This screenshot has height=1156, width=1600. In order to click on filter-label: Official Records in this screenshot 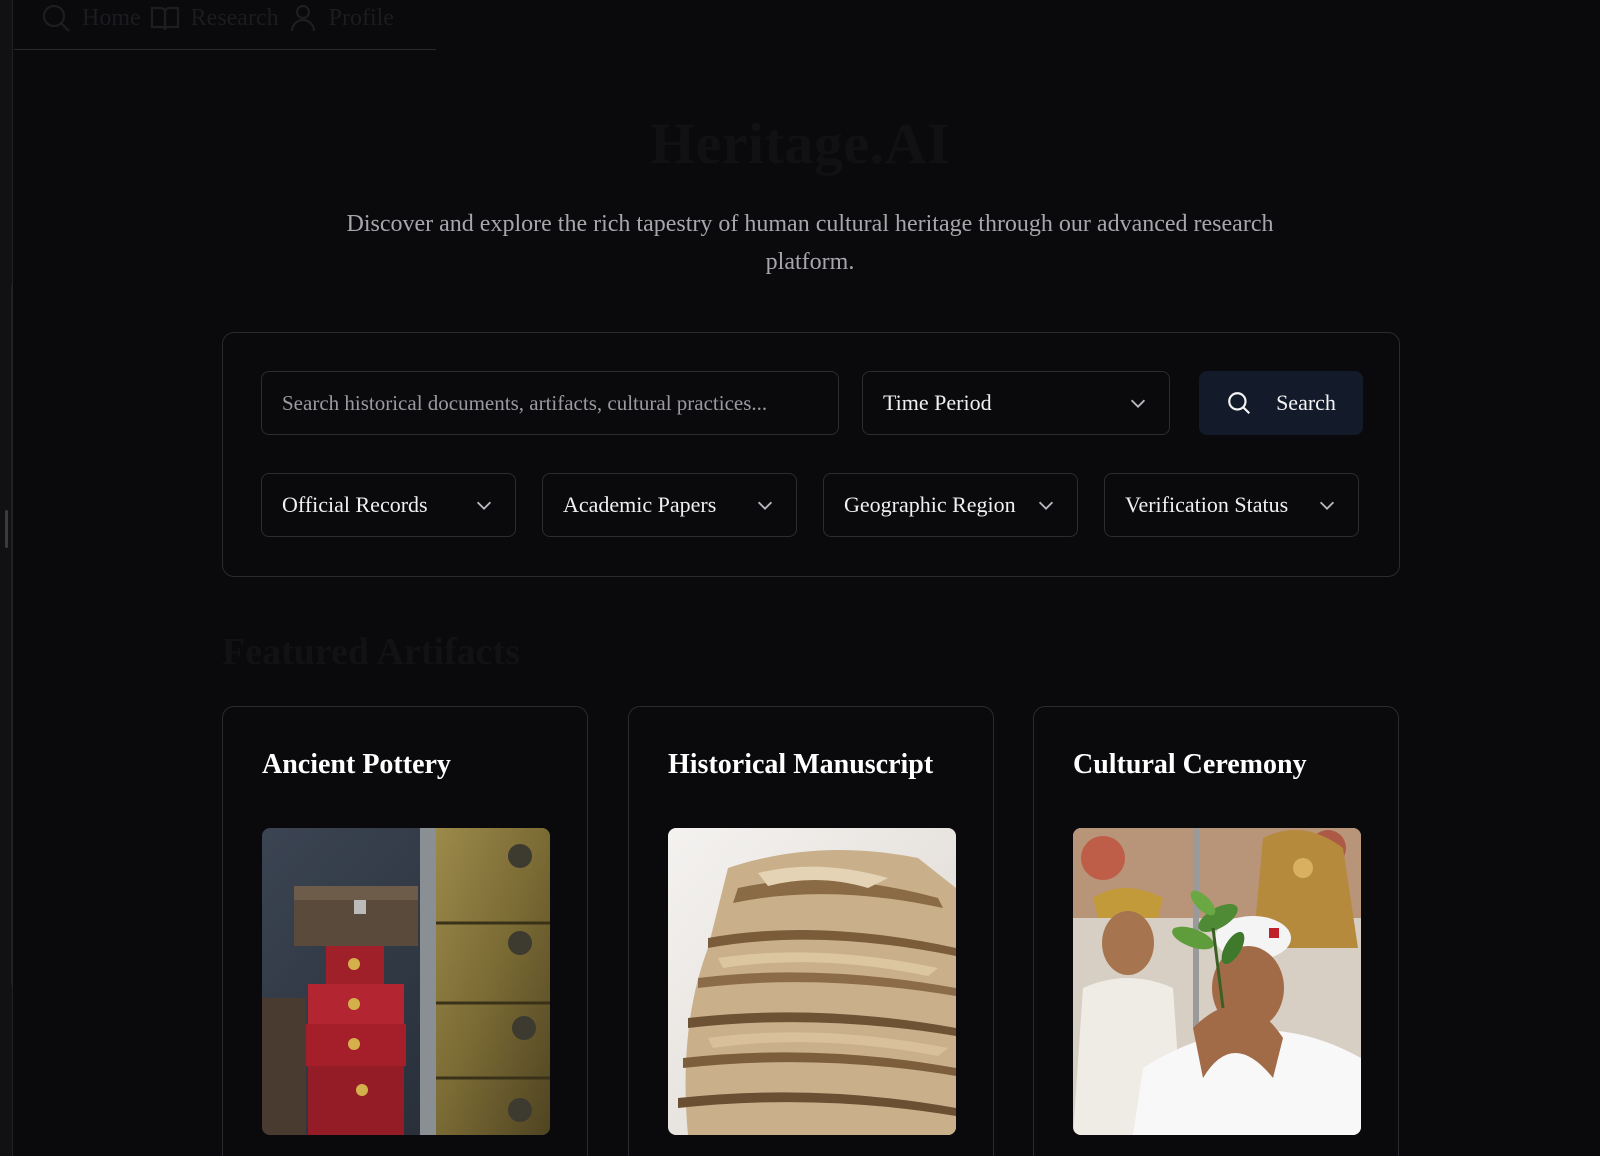, I will do `click(355, 504)`.